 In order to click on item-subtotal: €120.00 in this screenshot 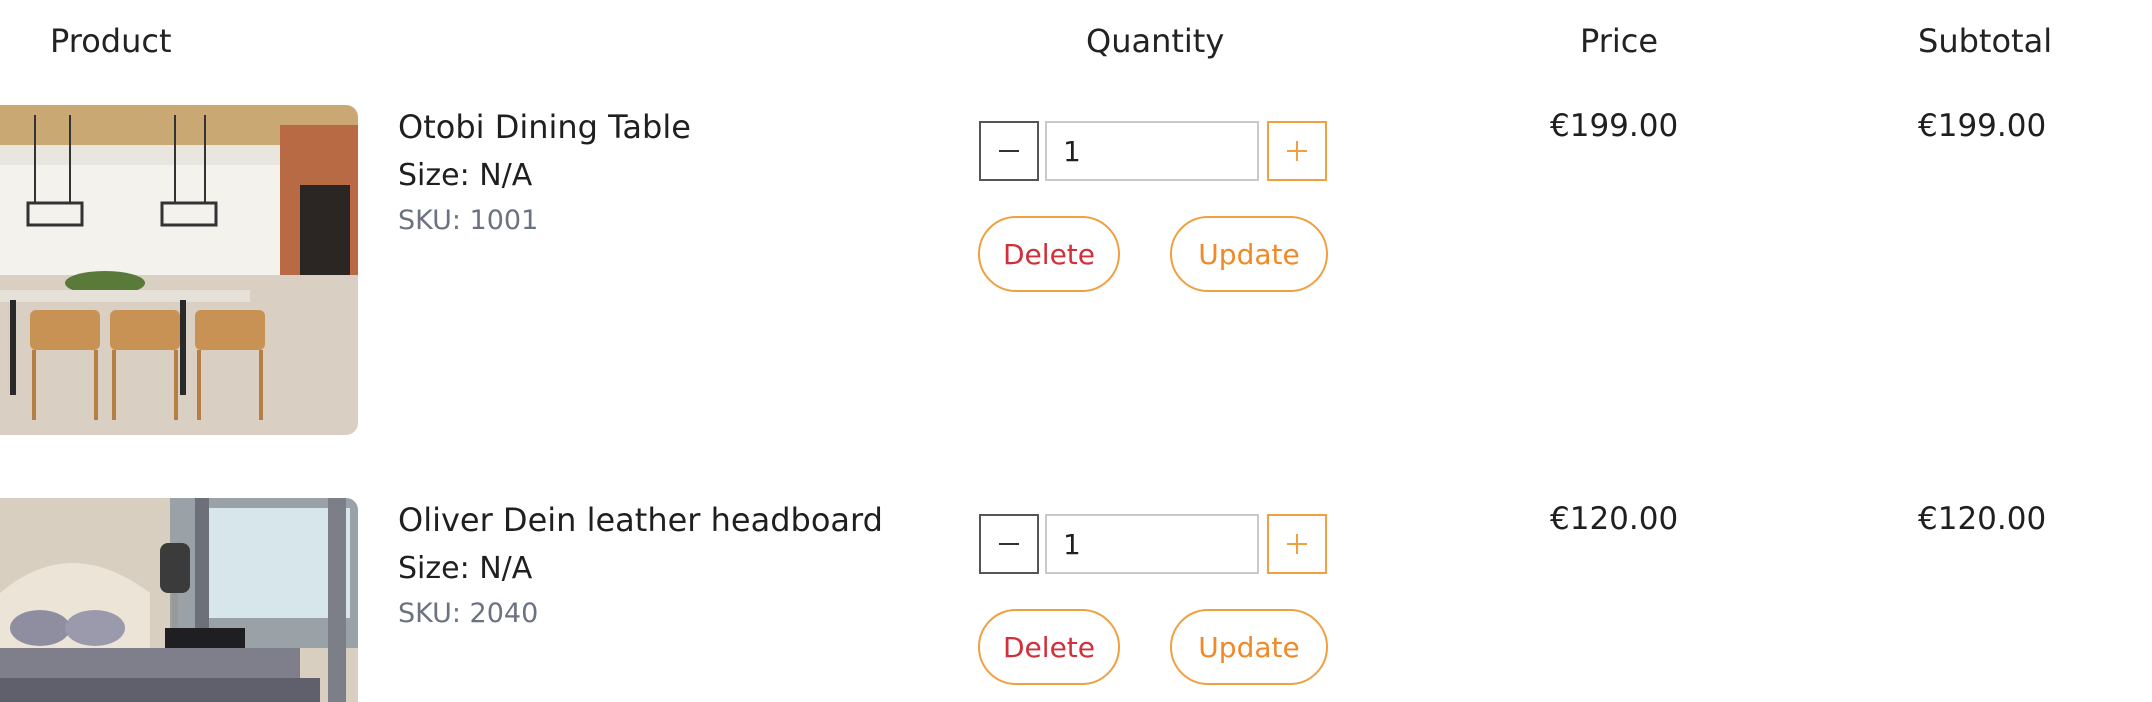, I will do `click(1982, 519)`.